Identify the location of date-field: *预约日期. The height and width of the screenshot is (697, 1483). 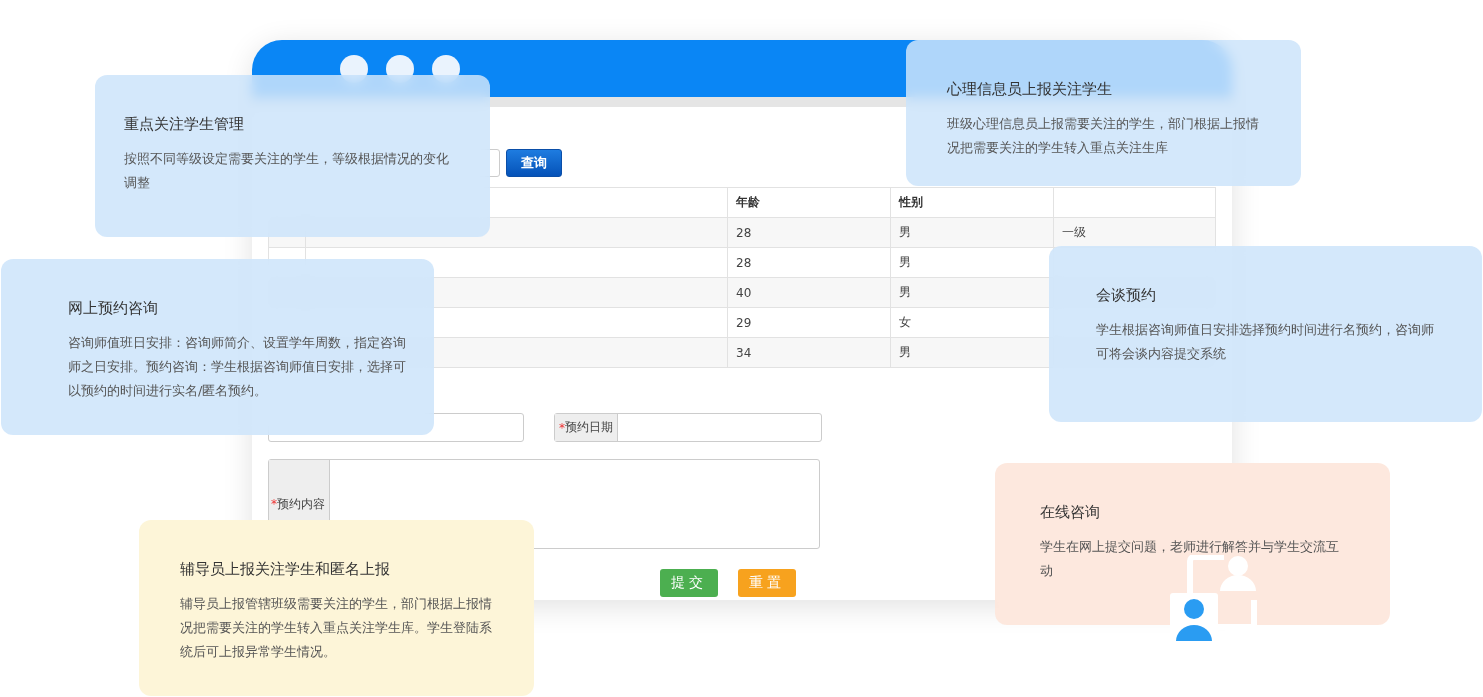
(688, 427).